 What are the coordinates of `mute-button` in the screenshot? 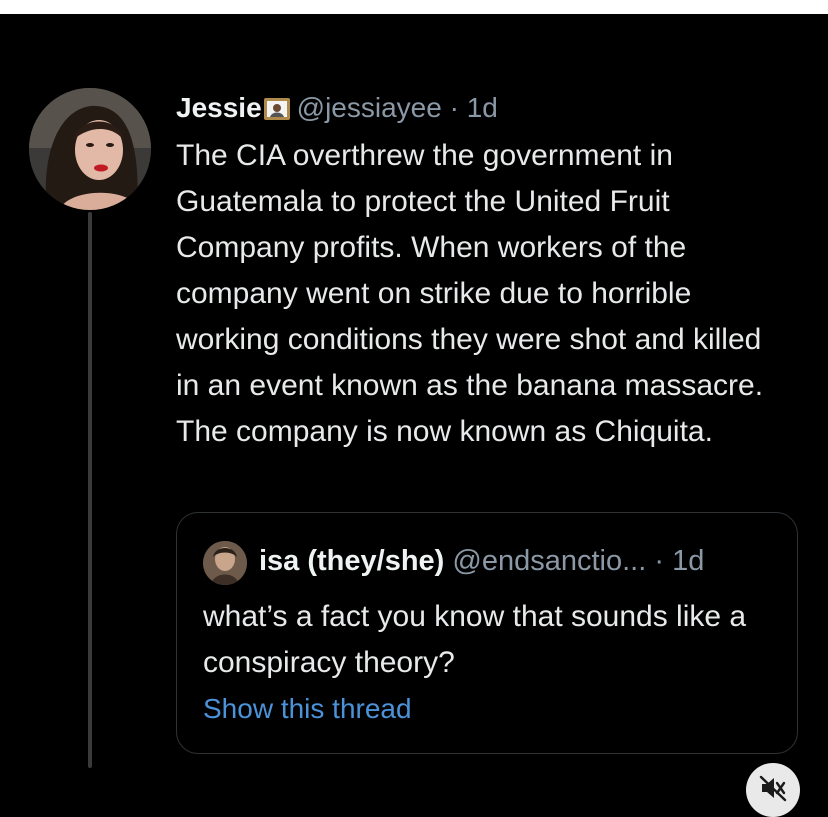 It's located at (773, 790).